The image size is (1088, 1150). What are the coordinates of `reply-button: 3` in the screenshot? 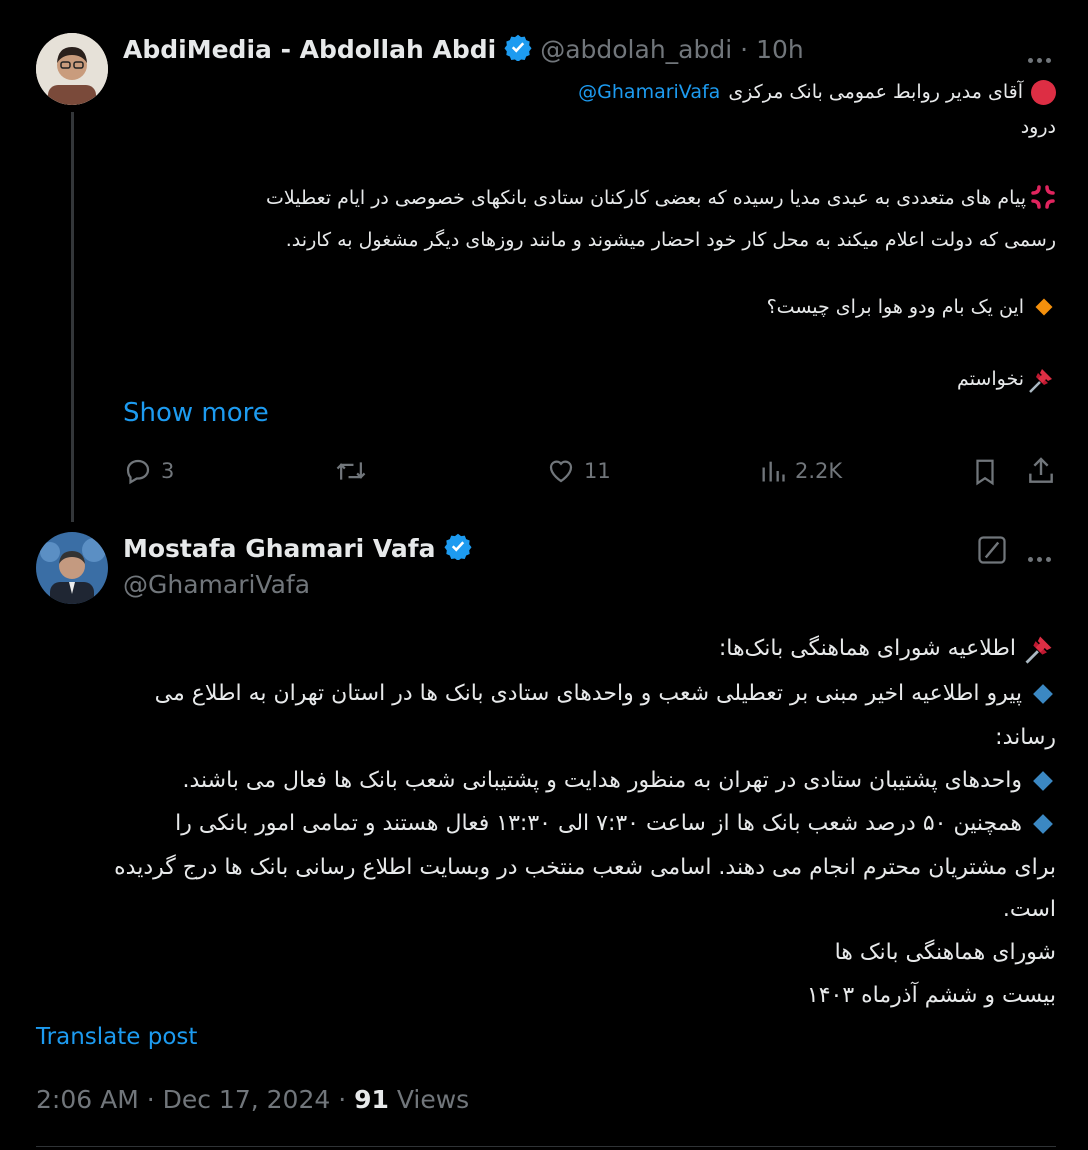 It's located at (148, 471).